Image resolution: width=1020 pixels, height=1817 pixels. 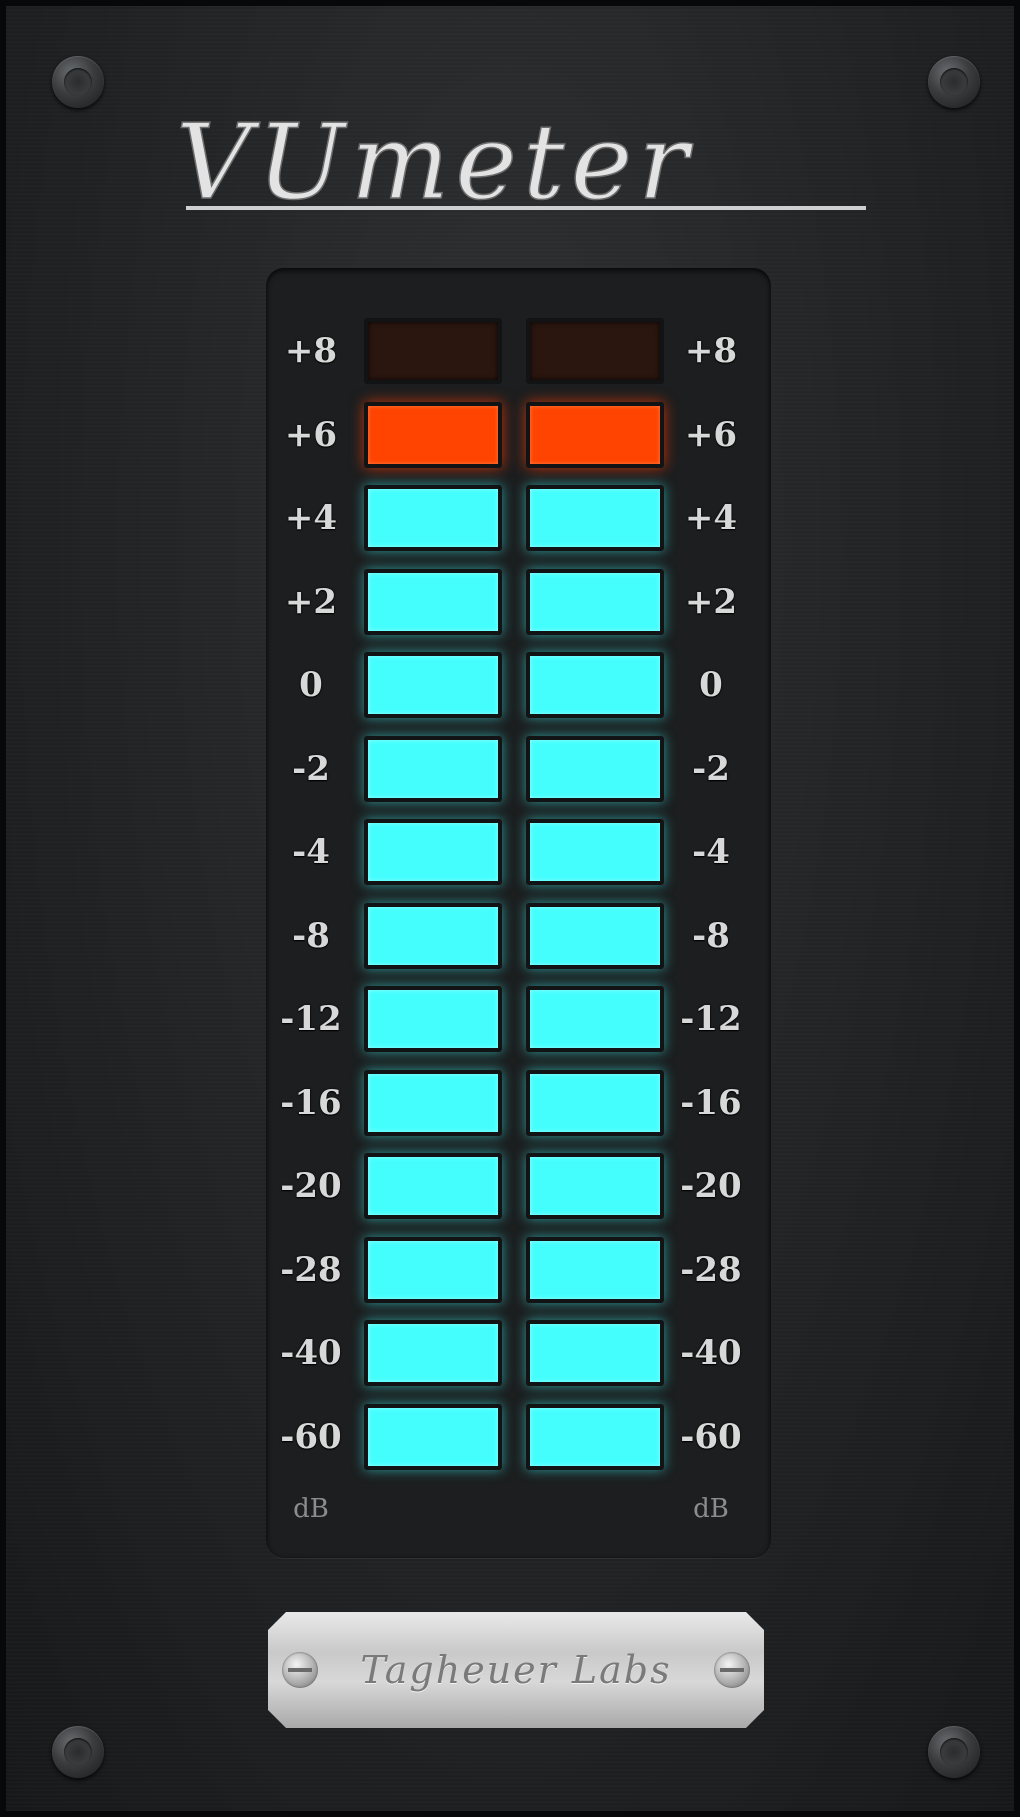 What do you see at coordinates (711, 601) in the screenshot?
I see `scale-label-right: +2` at bounding box center [711, 601].